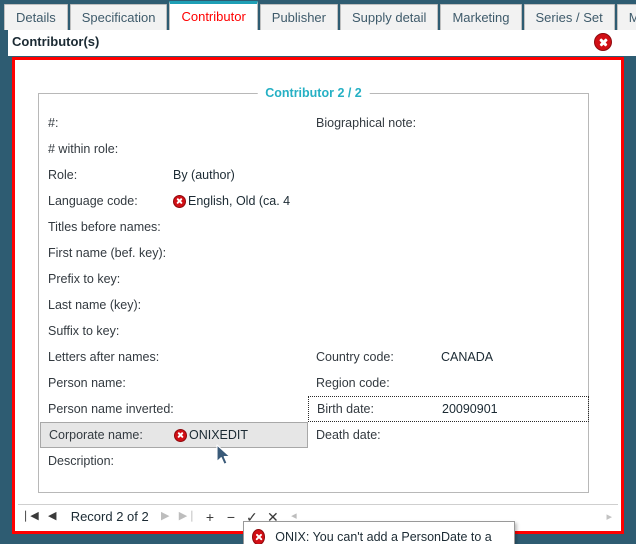  What do you see at coordinates (30, 517) in the screenshot?
I see `nav-first-record-button: ❘◀` at bounding box center [30, 517].